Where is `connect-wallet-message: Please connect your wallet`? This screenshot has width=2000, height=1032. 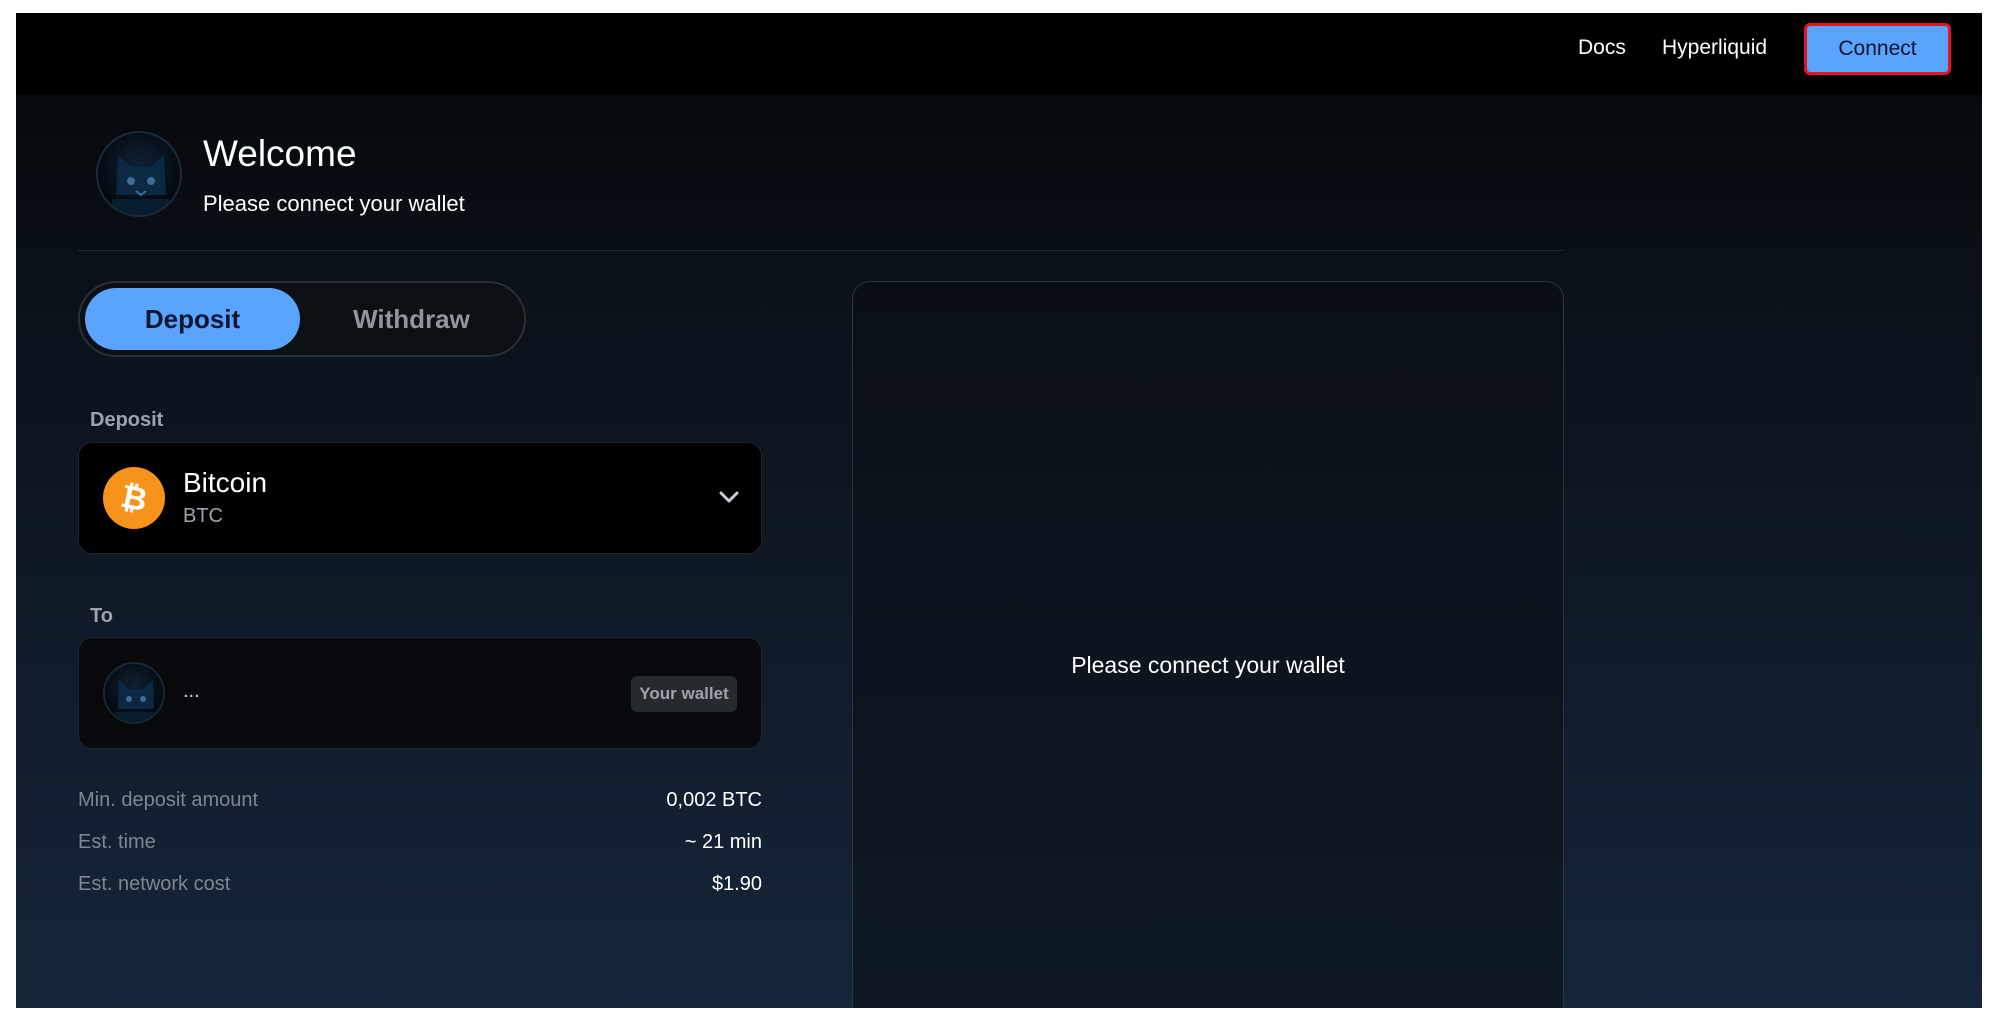
connect-wallet-message: Please connect your wallet is located at coordinates (1208, 665).